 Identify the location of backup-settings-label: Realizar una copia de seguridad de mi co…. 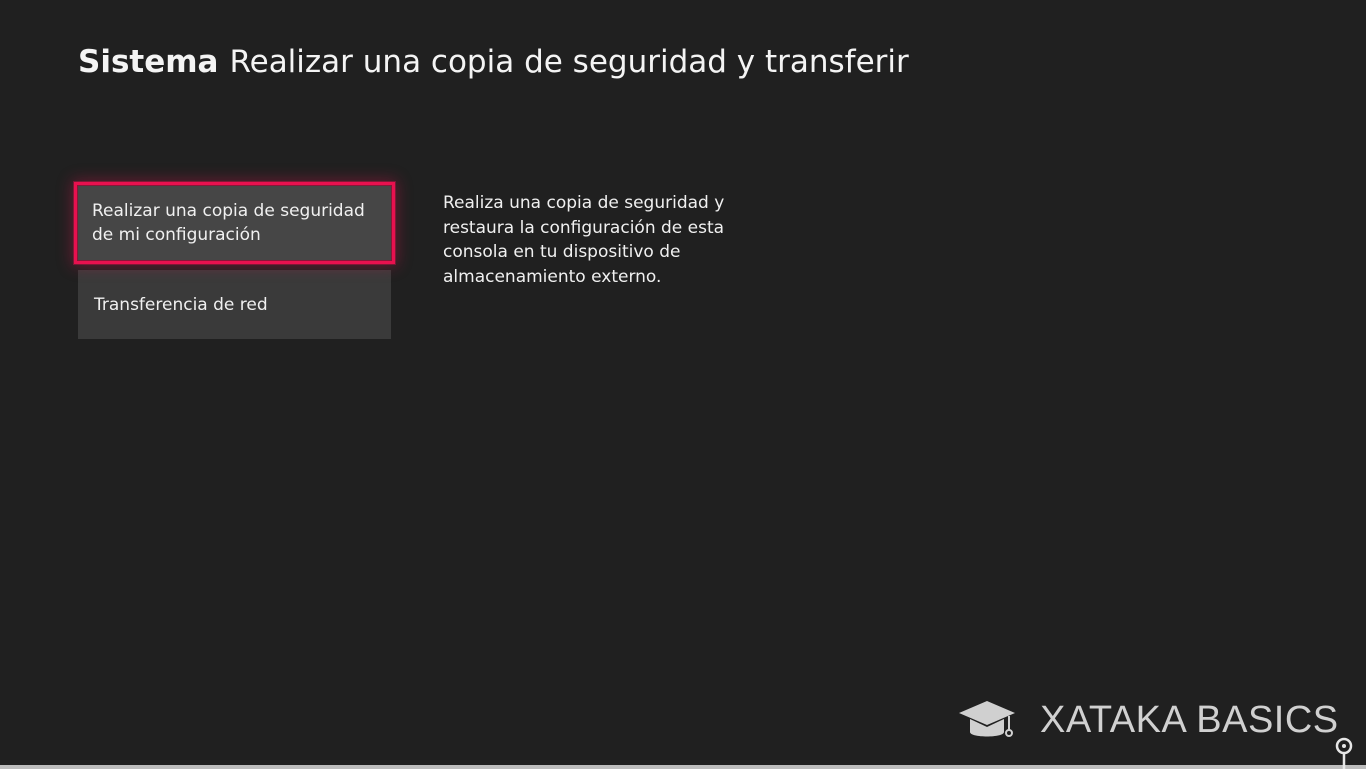
(228, 223).